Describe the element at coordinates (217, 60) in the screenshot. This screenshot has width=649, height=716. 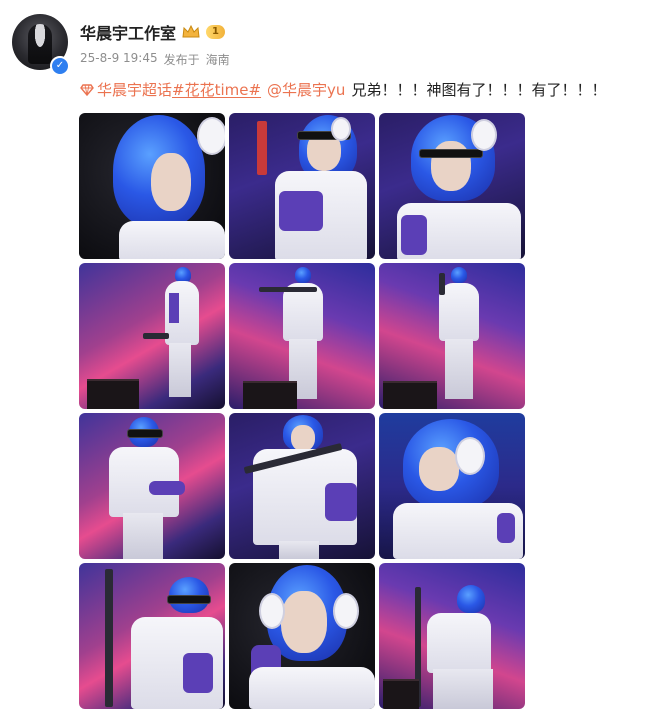
I see `post-location: 海南` at that location.